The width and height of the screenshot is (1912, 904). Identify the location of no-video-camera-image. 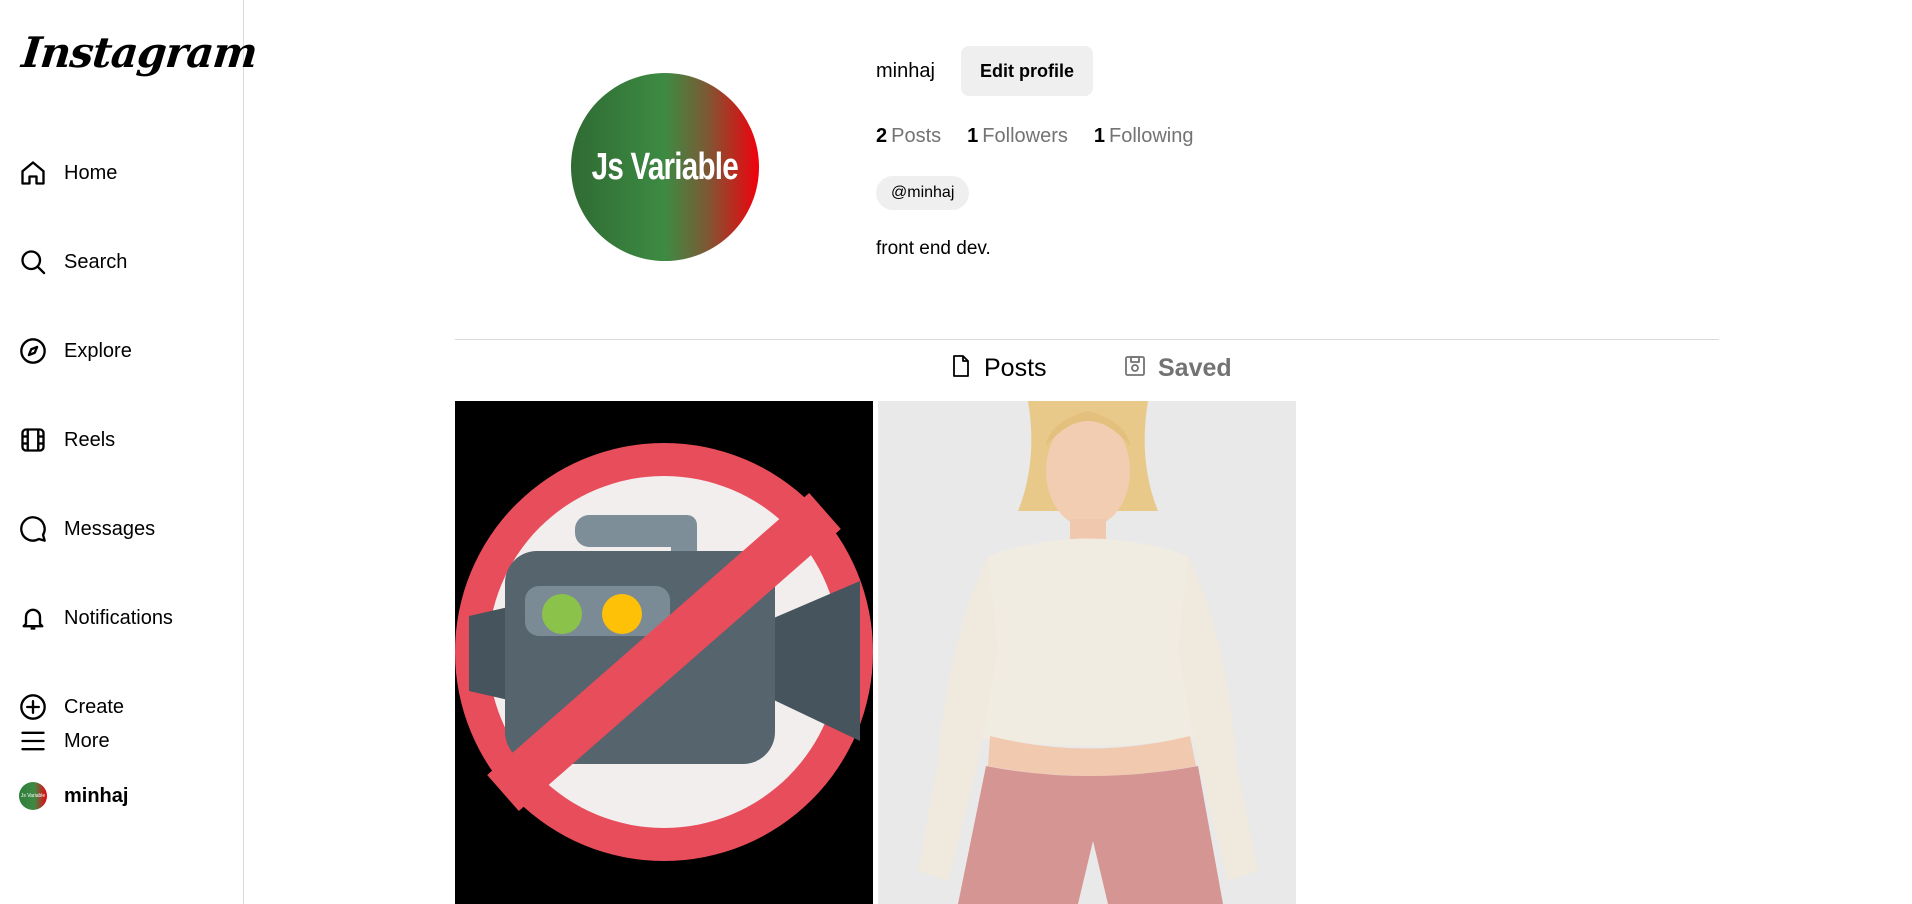
(664, 652).